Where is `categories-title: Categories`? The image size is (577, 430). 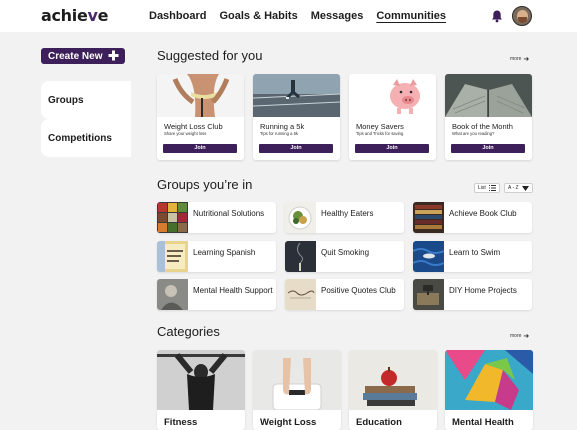
categories-title: Categories is located at coordinates (188, 331).